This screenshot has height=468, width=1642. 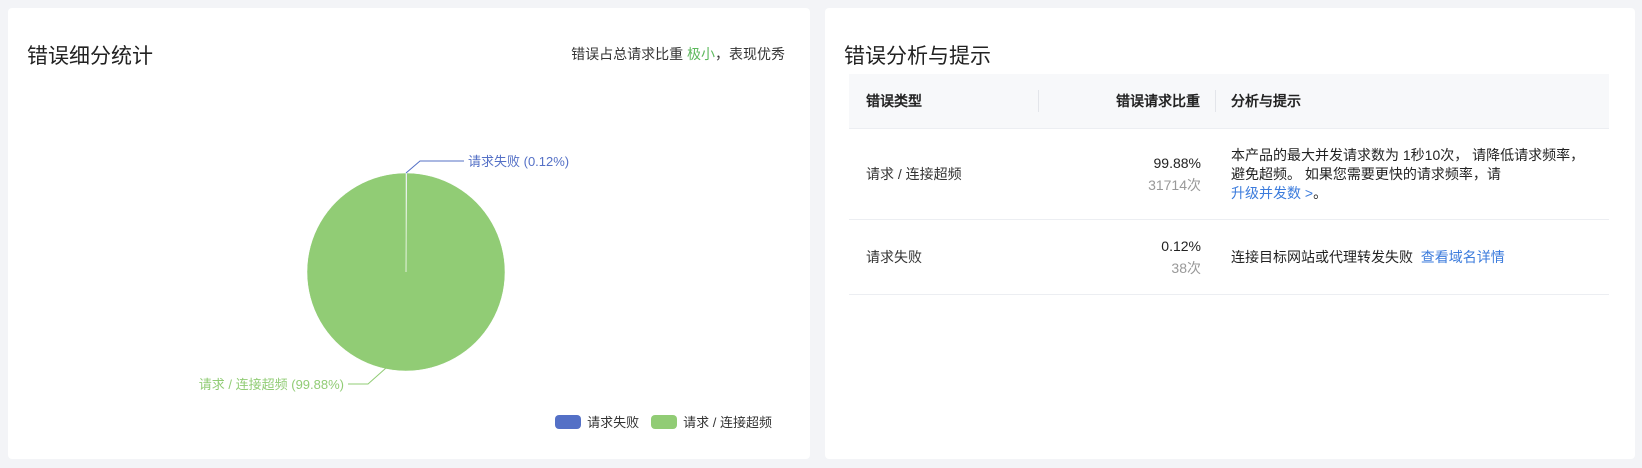 I want to click on cell-error-percent: 99.88% 31714次, so click(x=1127, y=174).